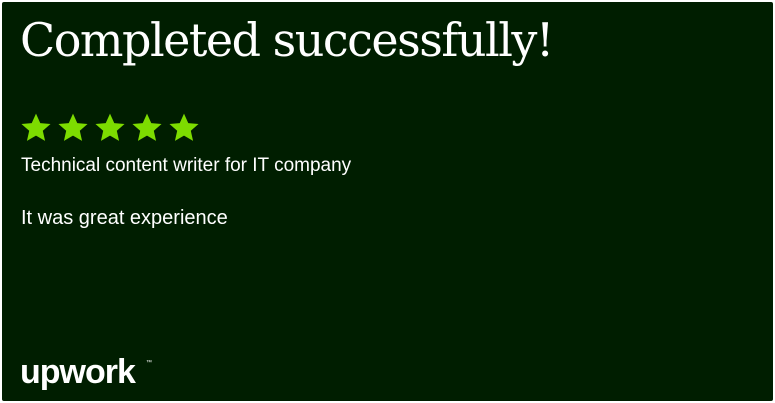 The image size is (775, 403). I want to click on page-title: Completed successfully!, so click(287, 40).